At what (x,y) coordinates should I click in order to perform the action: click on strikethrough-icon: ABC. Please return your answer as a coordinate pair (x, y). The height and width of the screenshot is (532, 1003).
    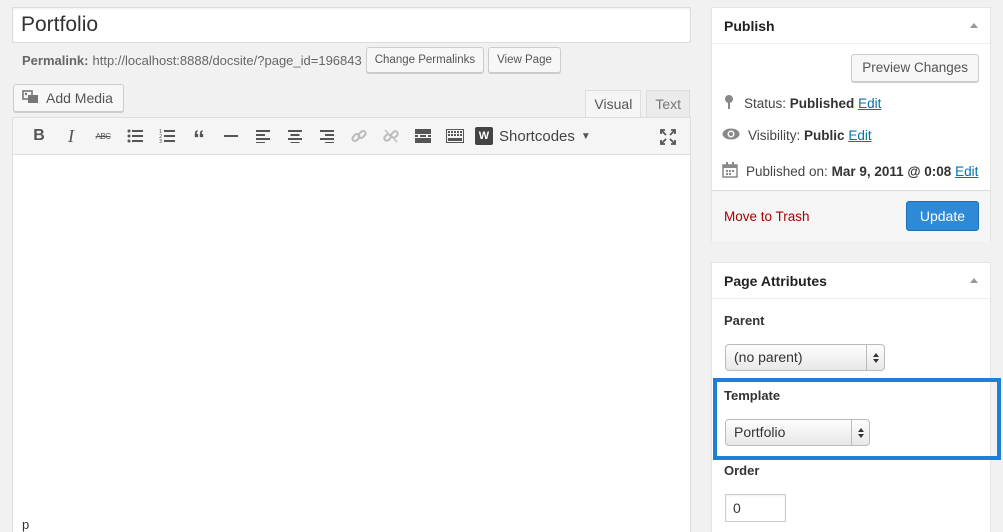
    Looking at the image, I should click on (103, 136).